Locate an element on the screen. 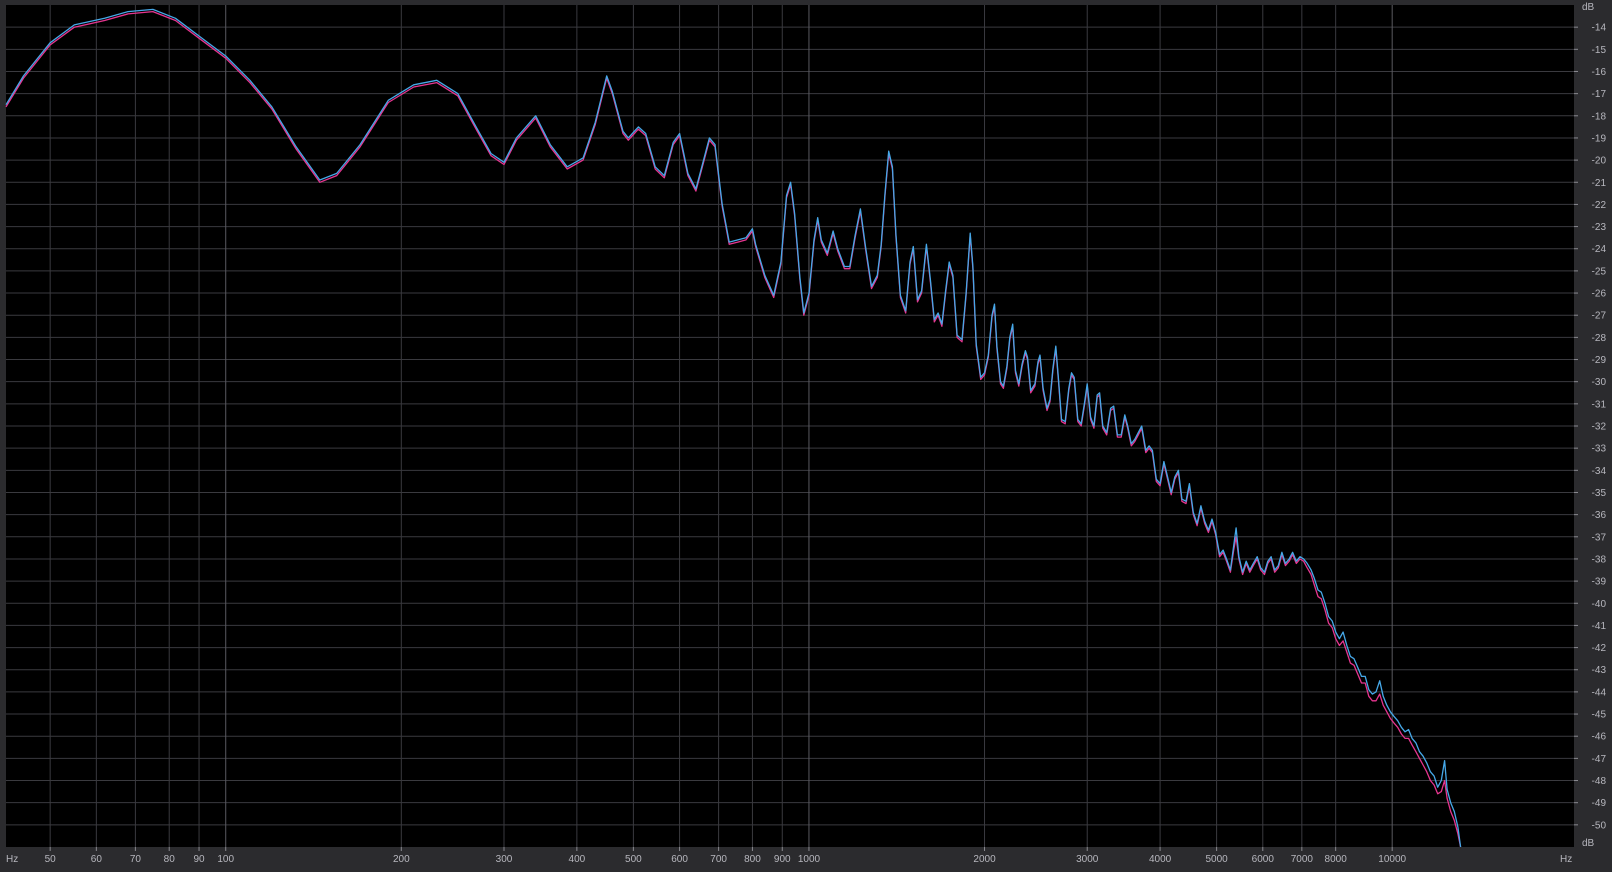 This screenshot has height=872, width=1612. y-tick-label: -47 is located at coordinates (1599, 759).